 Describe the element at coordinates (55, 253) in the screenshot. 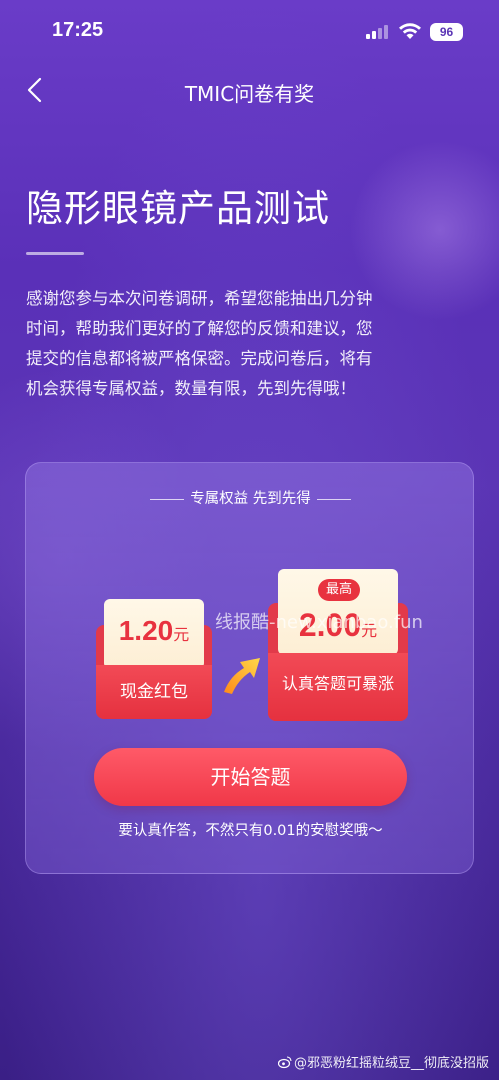

I see `title-divider` at that location.